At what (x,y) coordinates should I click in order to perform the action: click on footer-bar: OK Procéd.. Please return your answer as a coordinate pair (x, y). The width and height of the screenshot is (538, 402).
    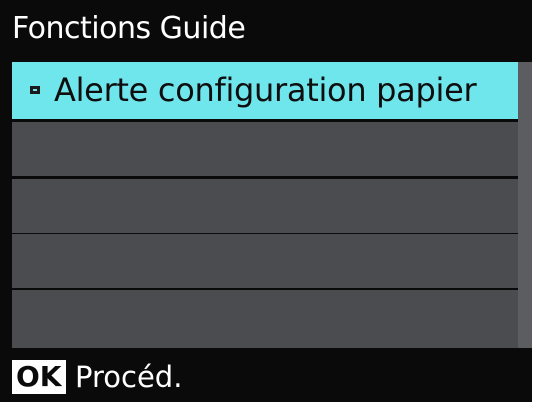
    Looking at the image, I should click on (266, 376).